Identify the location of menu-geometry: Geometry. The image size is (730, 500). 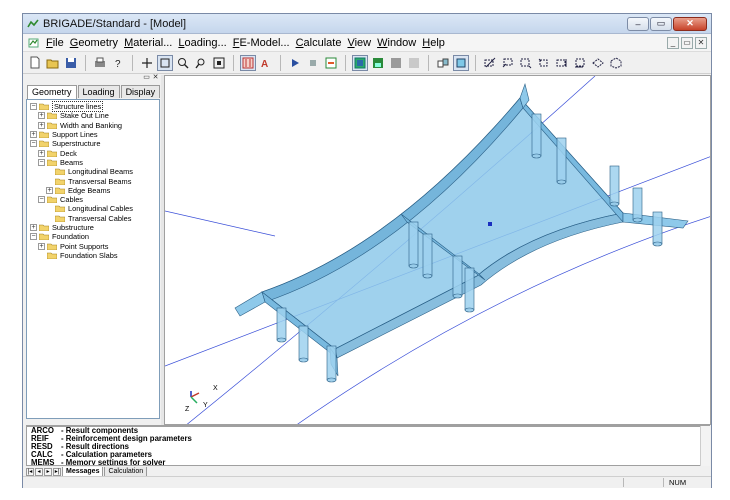
(94, 43).